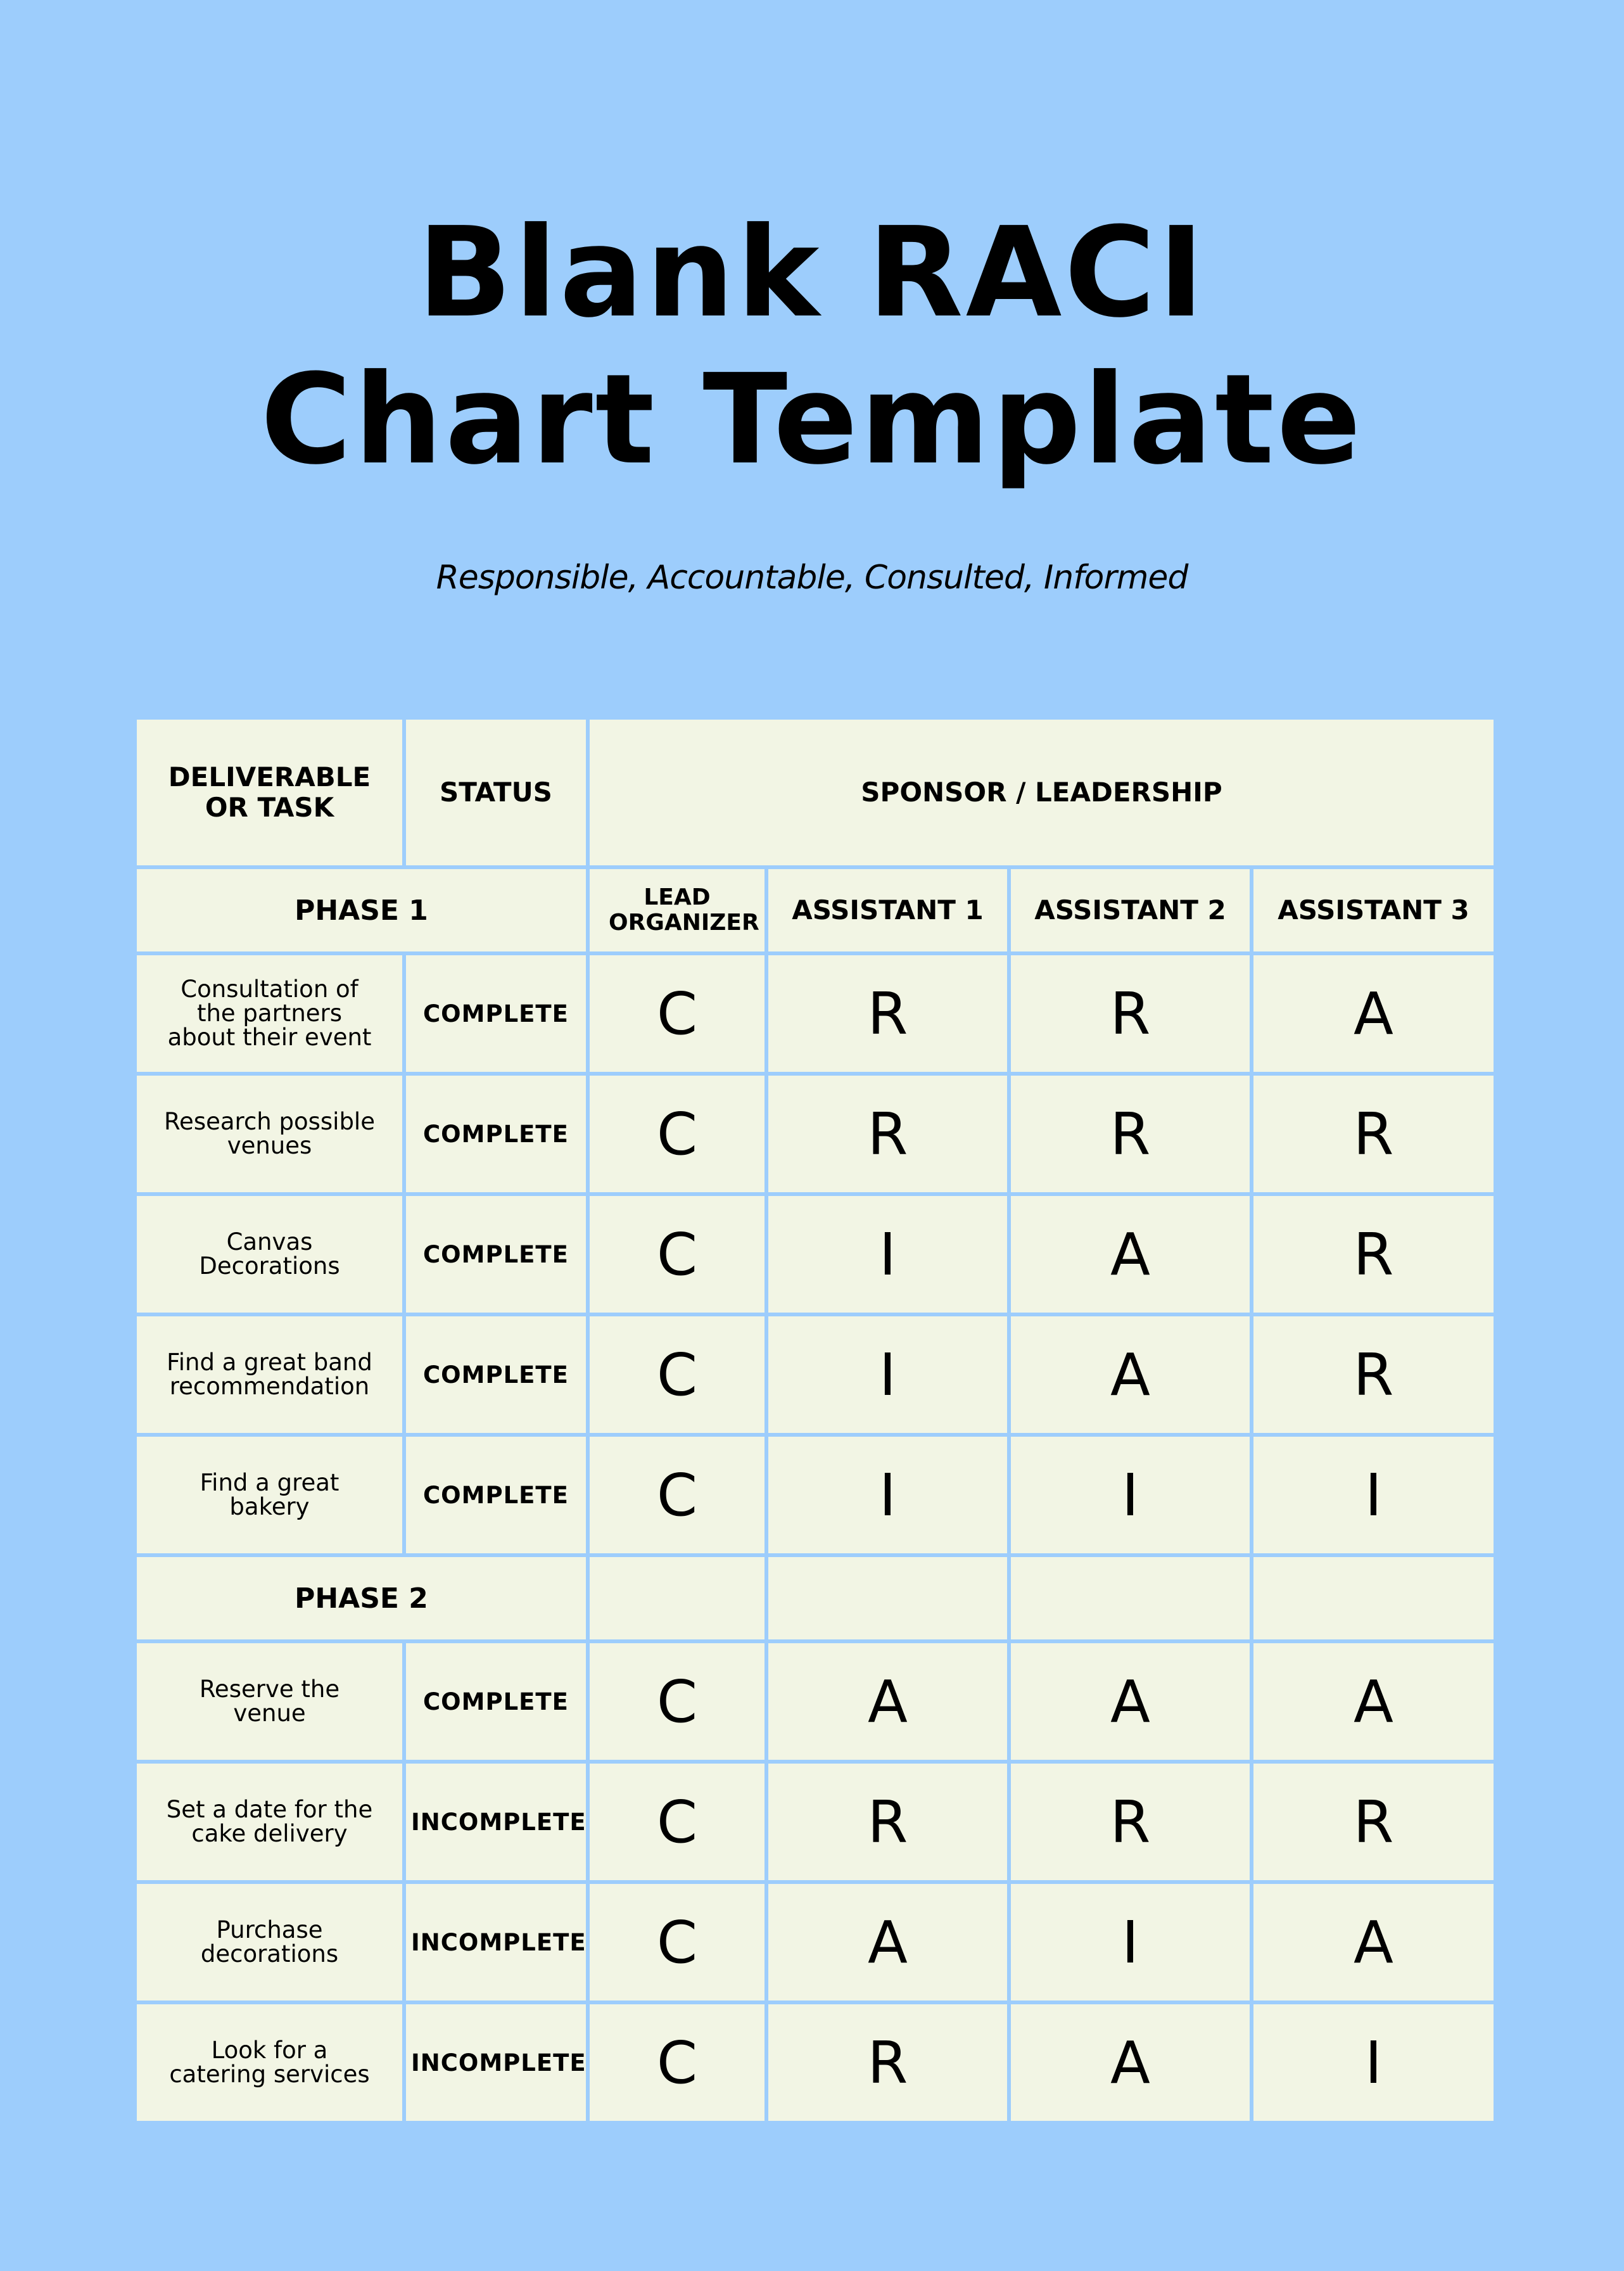 The height and width of the screenshot is (2271, 1624). I want to click on phase-label: PHASE 2, so click(361, 1598).